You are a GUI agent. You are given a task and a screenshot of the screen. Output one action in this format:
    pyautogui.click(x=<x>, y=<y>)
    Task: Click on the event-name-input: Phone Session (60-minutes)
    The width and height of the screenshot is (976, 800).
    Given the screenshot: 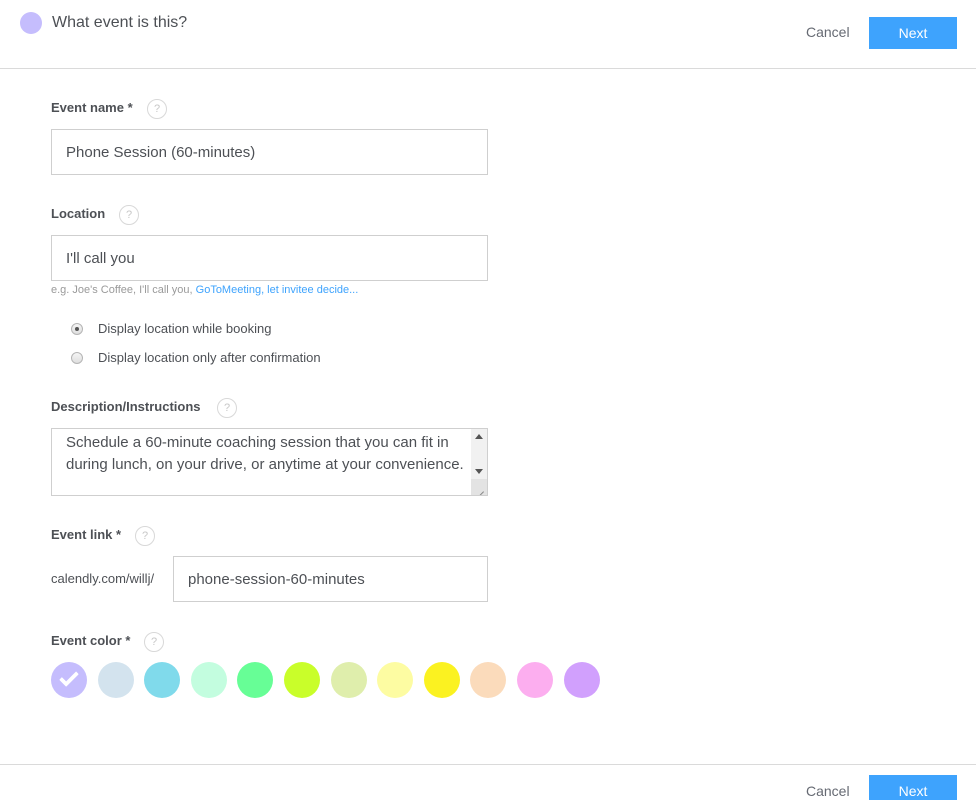 What is the action you would take?
    pyautogui.click(x=269, y=152)
    